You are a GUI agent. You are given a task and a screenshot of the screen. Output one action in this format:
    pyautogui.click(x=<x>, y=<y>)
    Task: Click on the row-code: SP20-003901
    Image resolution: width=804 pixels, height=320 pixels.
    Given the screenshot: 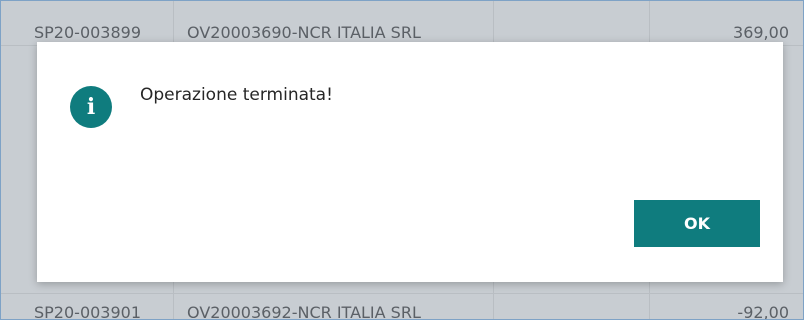 What is the action you would take?
    pyautogui.click(x=88, y=311)
    